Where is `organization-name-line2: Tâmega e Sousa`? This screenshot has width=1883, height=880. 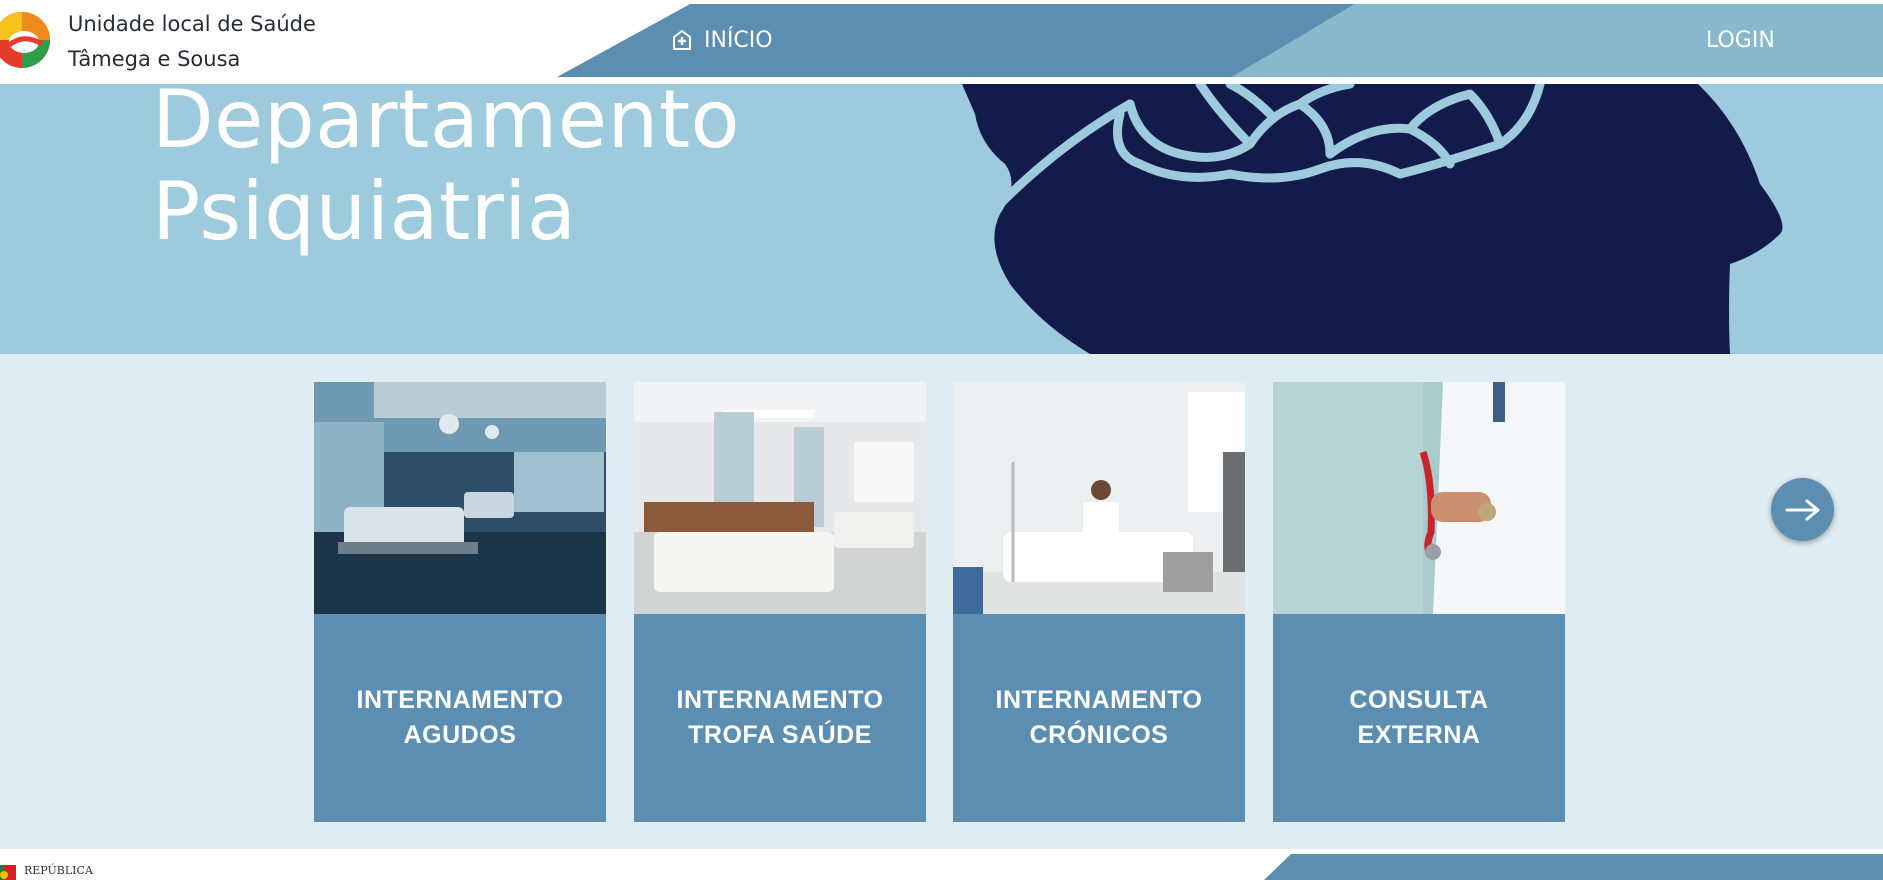
organization-name-line2: Tâmega e Sousa is located at coordinates (154, 59).